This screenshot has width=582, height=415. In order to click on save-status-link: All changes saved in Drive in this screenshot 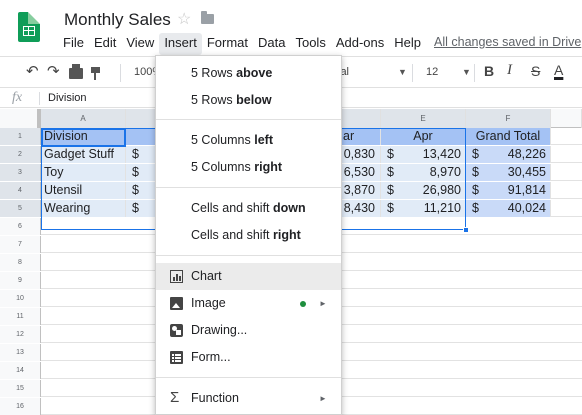, I will do `click(507, 42)`.